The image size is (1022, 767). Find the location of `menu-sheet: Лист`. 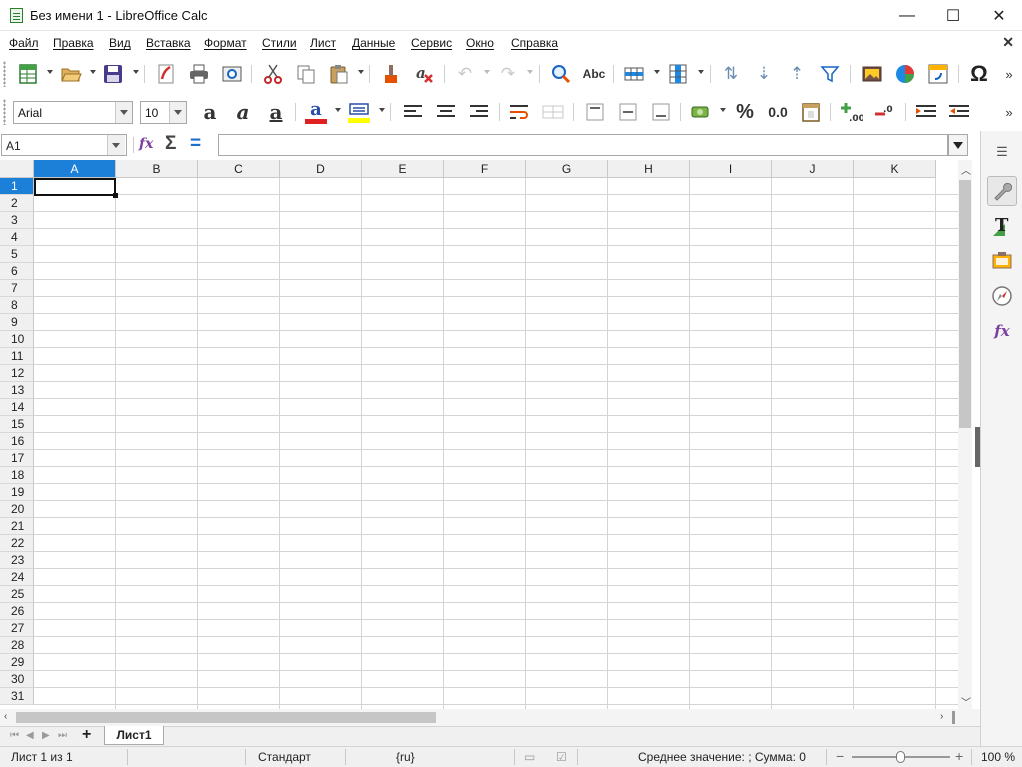

menu-sheet: Лист is located at coordinates (323, 43).